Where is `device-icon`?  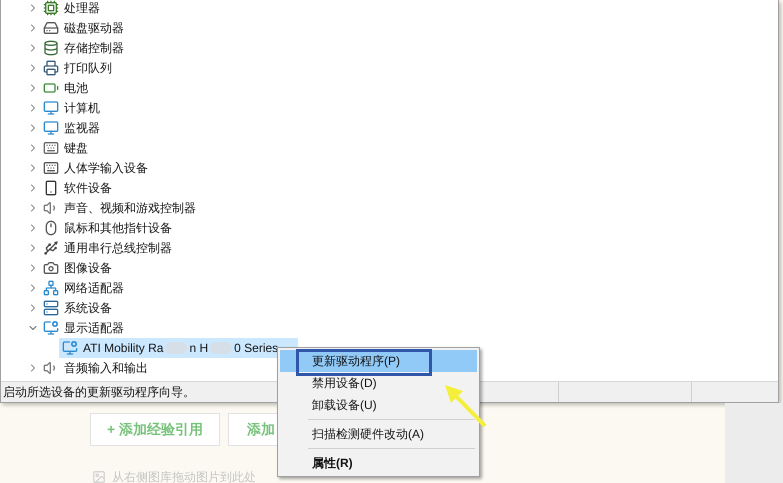 device-icon is located at coordinates (51, 188).